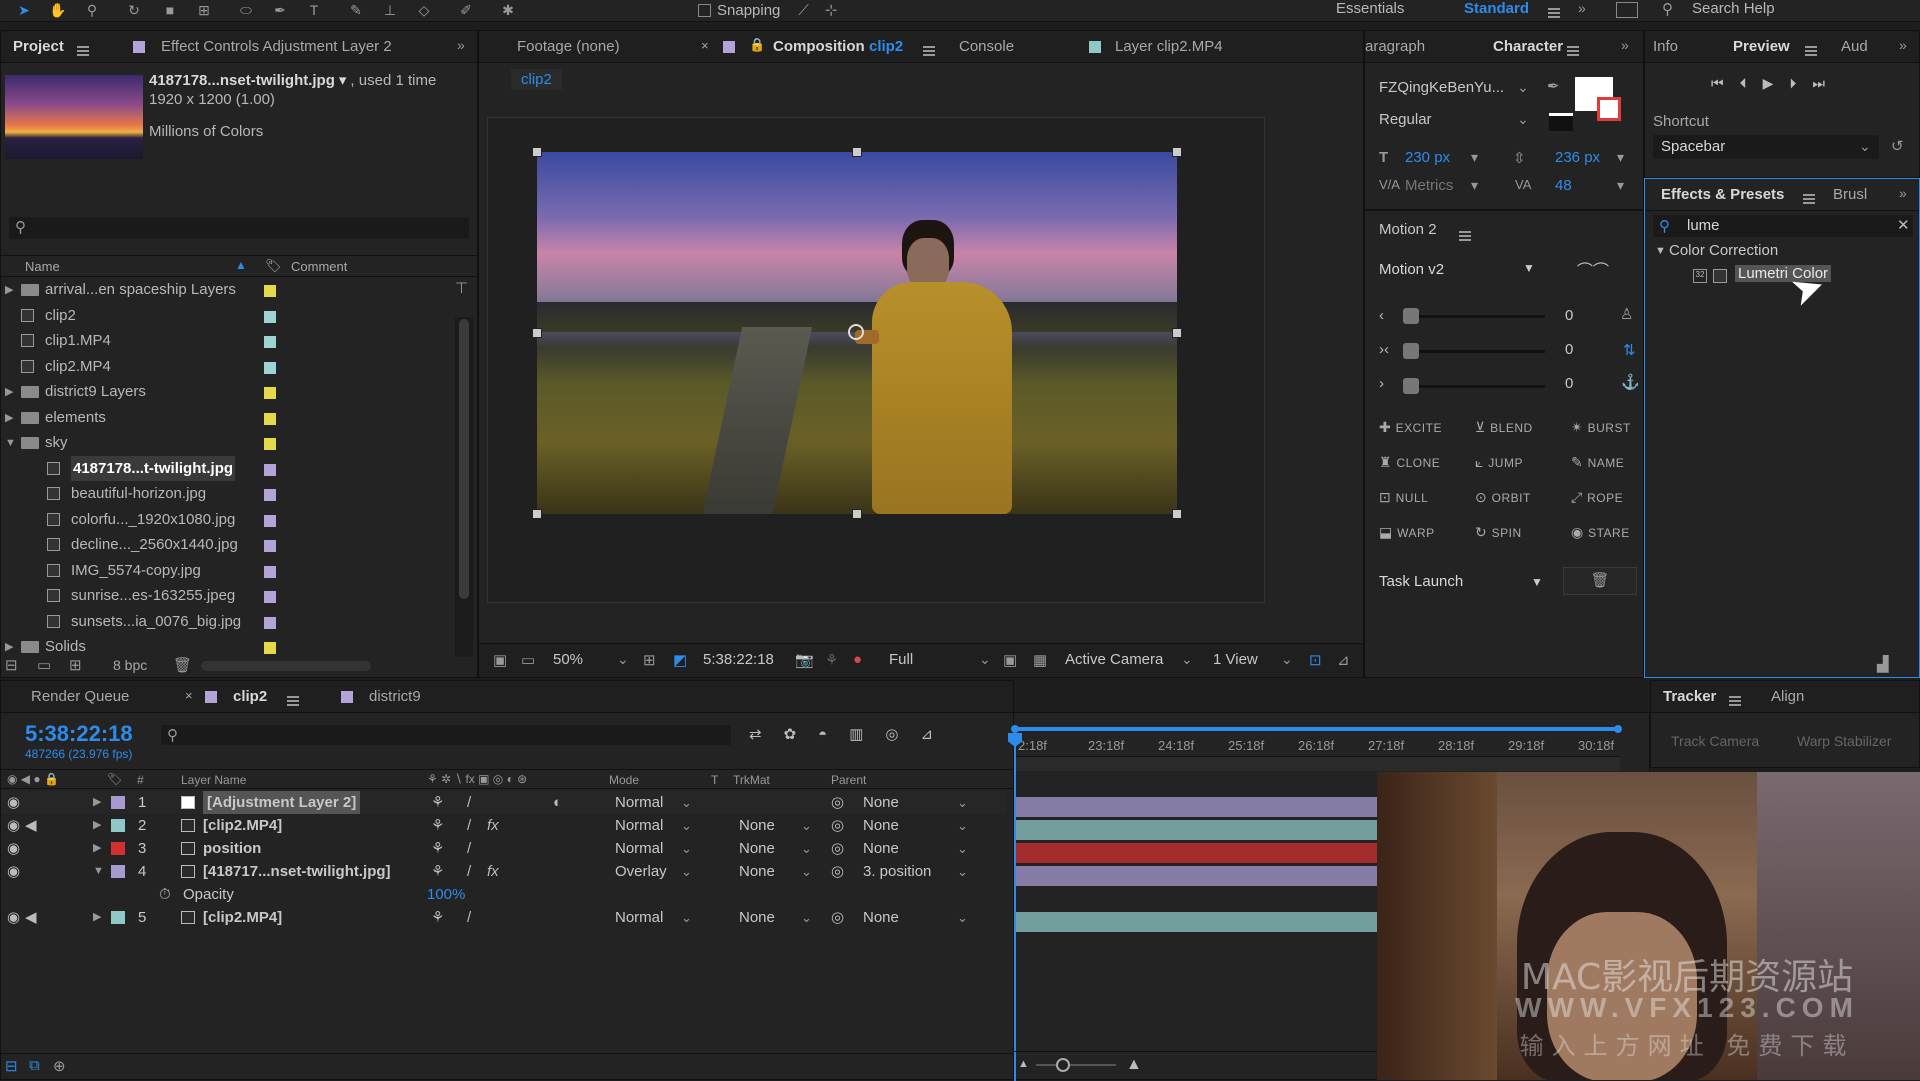 This screenshot has height=1081, width=1920. What do you see at coordinates (508, 10) in the screenshot?
I see `puppet-tool-icon: ✱` at bounding box center [508, 10].